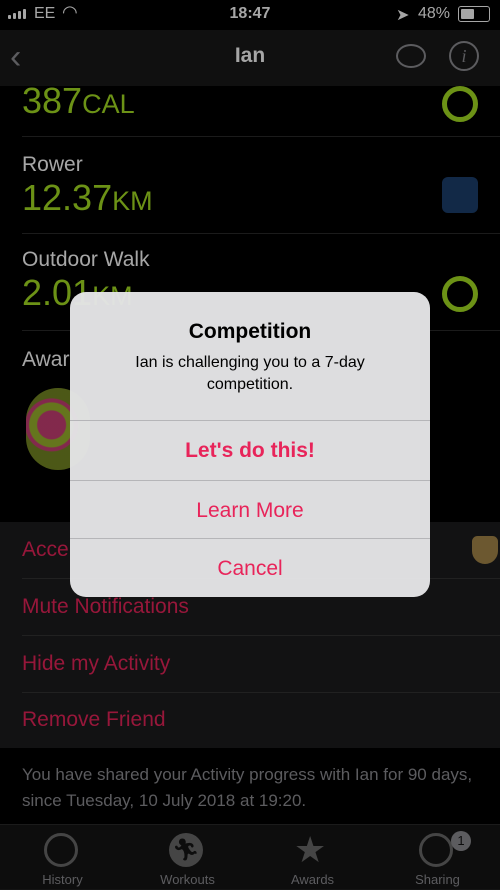 Image resolution: width=500 pixels, height=890 pixels. Describe the element at coordinates (250, 510) in the screenshot. I see `learn-more-button: Learn More` at that location.